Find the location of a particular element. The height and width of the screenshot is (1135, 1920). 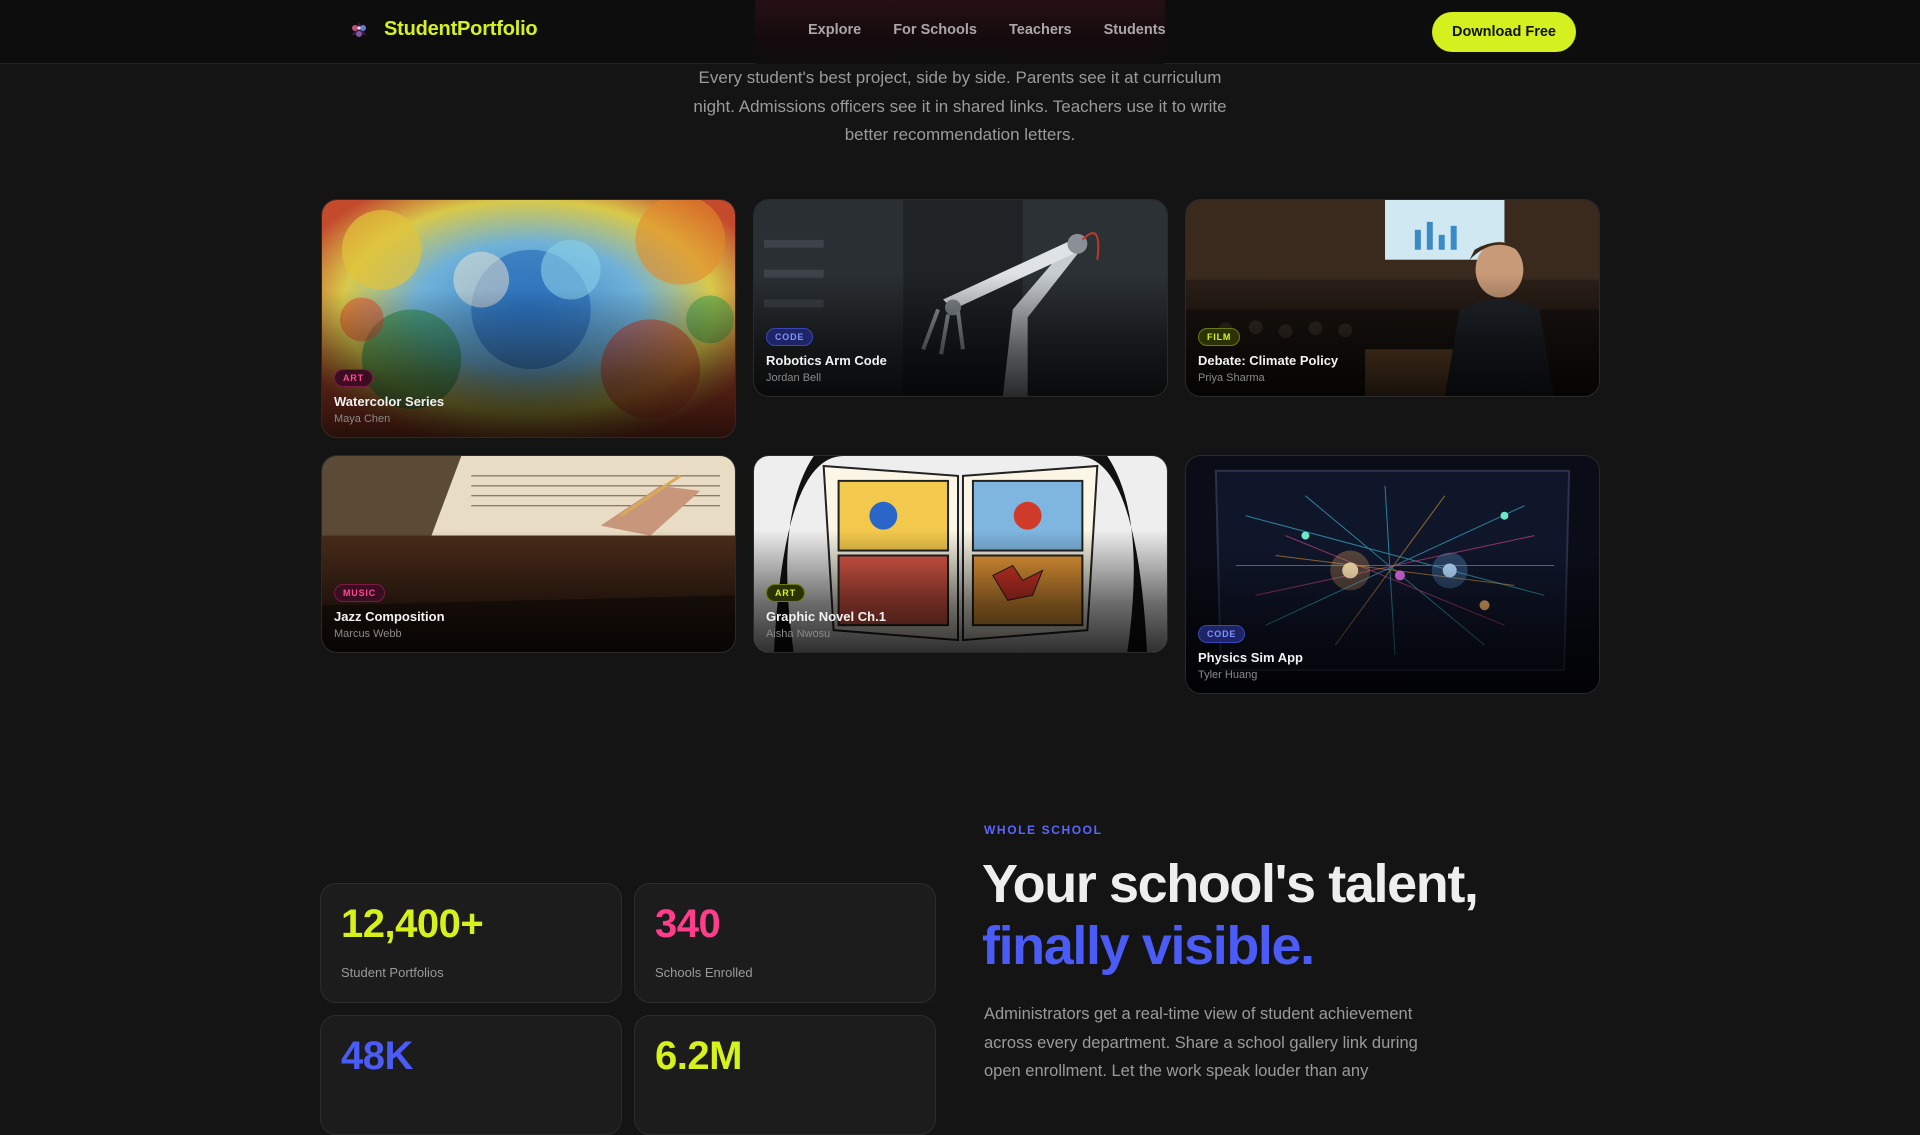

card-meta: CODE Robotics Arm Code Jordan Bell is located at coordinates (826, 355).